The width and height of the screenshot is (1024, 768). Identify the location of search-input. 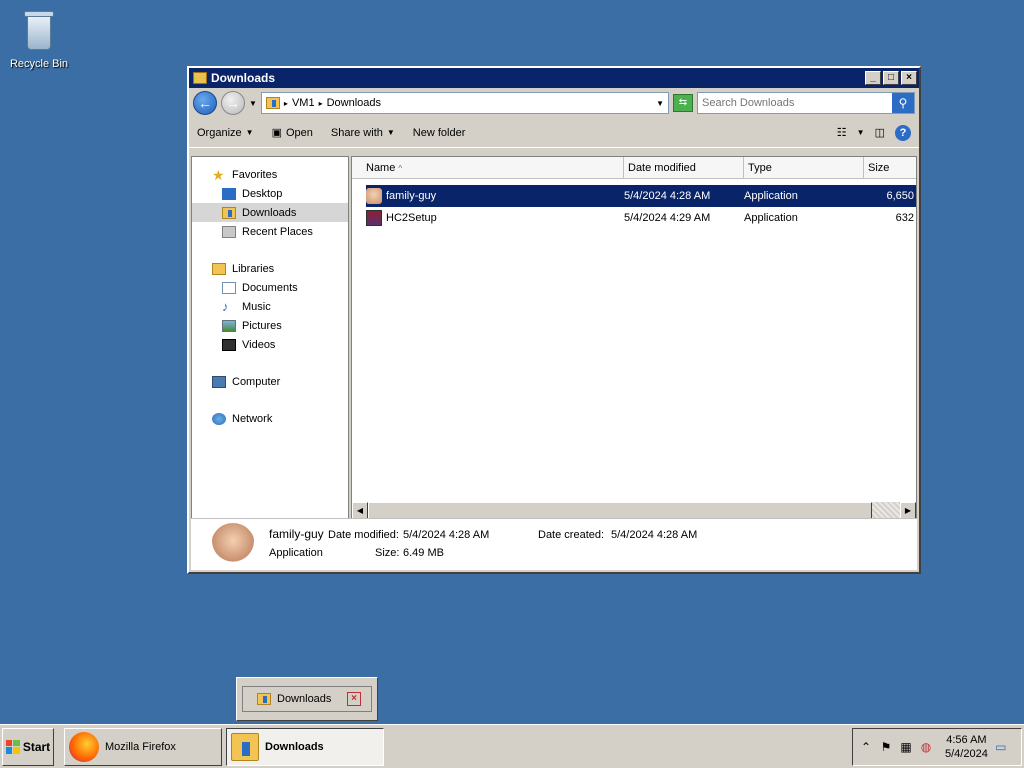
(795, 103).